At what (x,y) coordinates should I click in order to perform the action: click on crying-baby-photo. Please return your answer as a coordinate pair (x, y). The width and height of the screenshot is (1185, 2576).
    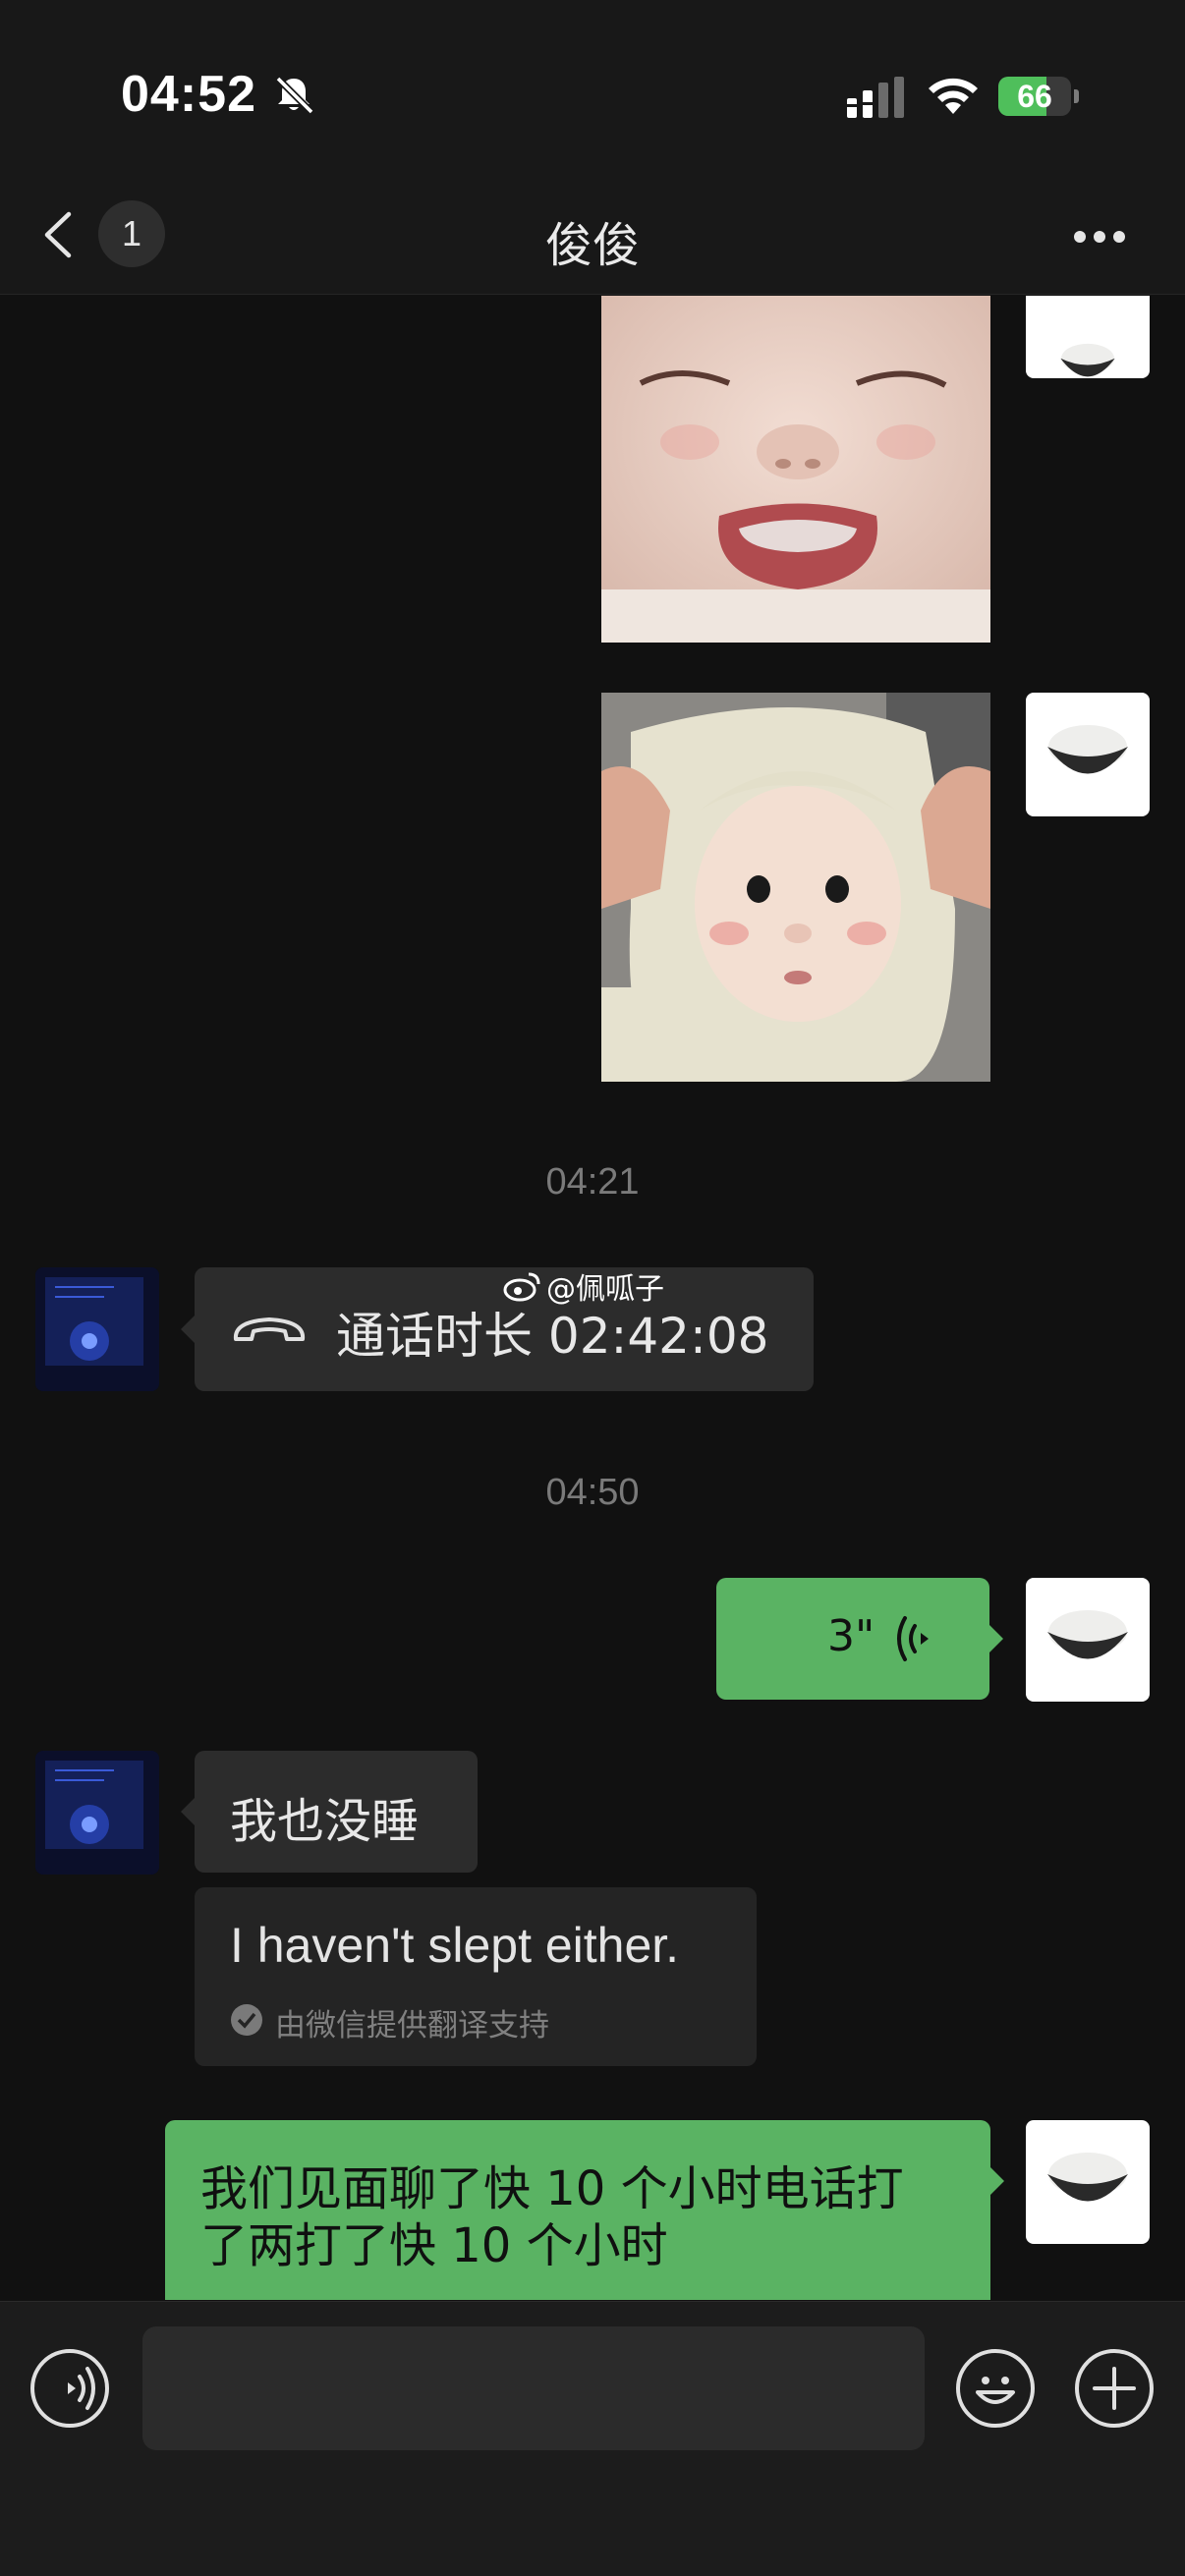
    Looking at the image, I should click on (796, 469).